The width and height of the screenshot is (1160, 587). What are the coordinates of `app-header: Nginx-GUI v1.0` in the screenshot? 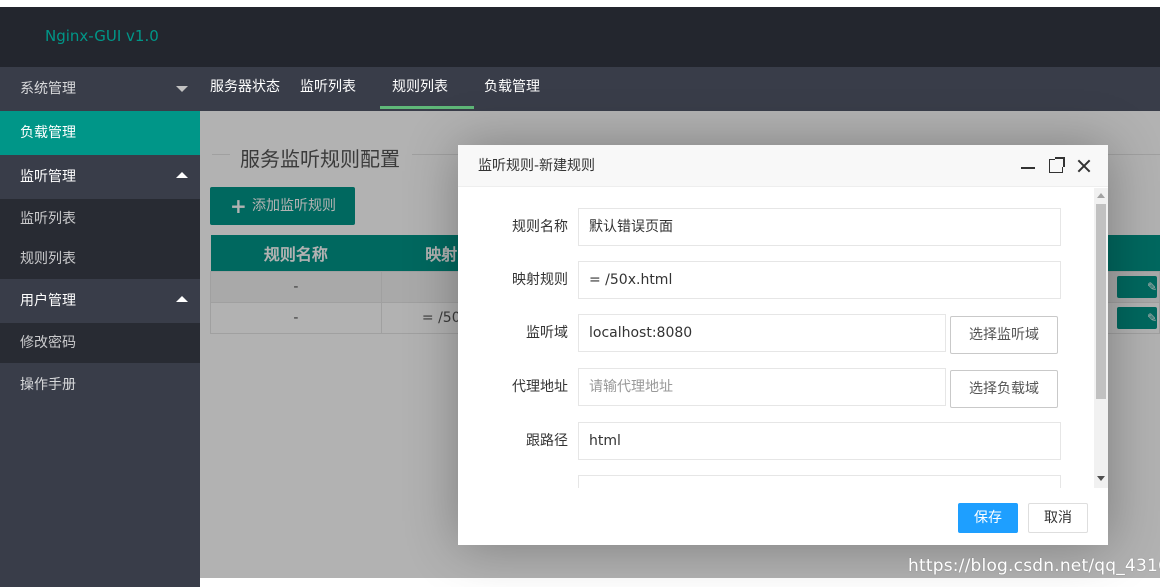 It's located at (580, 37).